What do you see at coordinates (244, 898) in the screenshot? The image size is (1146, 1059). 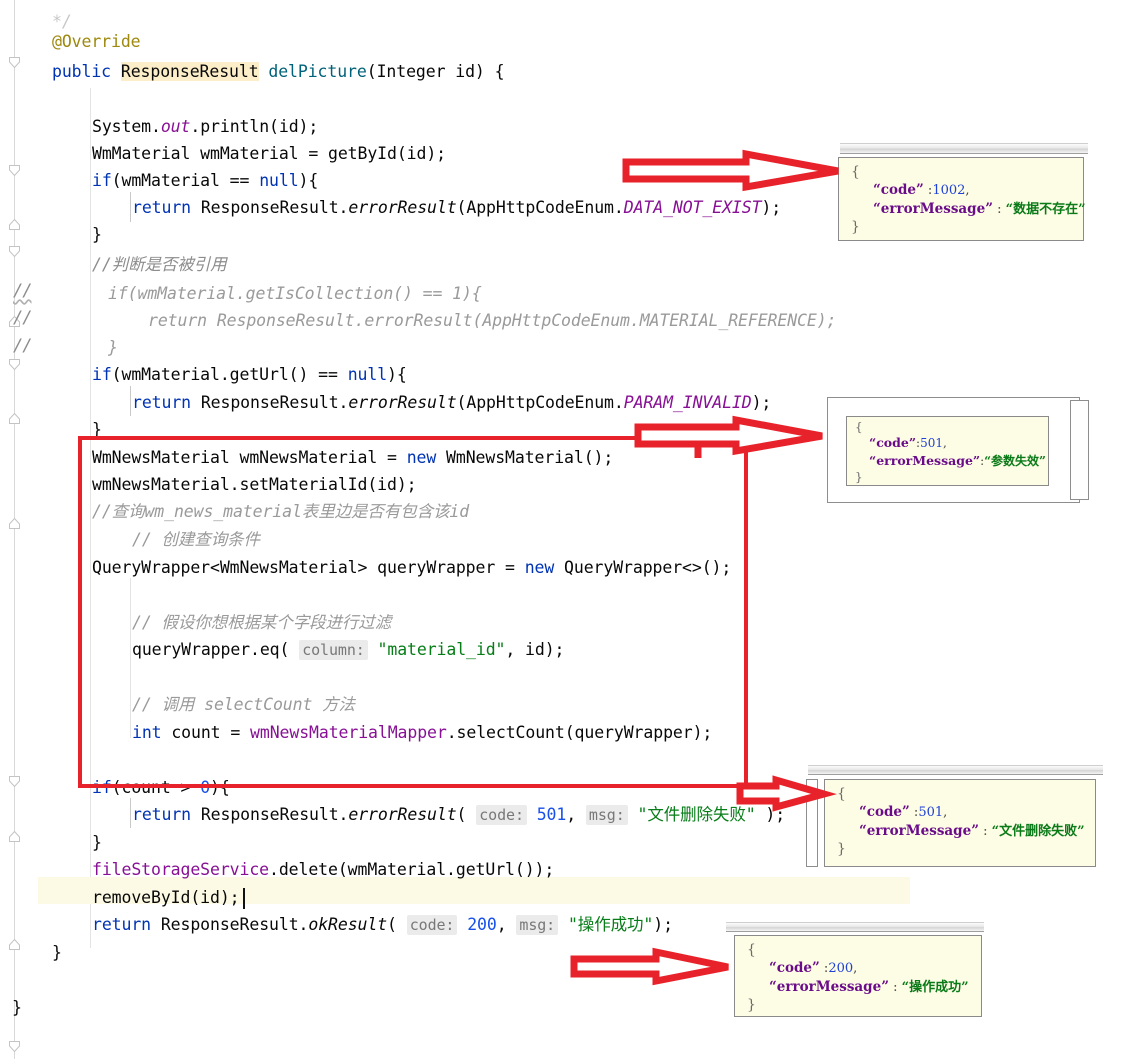 I see `text-caret` at bounding box center [244, 898].